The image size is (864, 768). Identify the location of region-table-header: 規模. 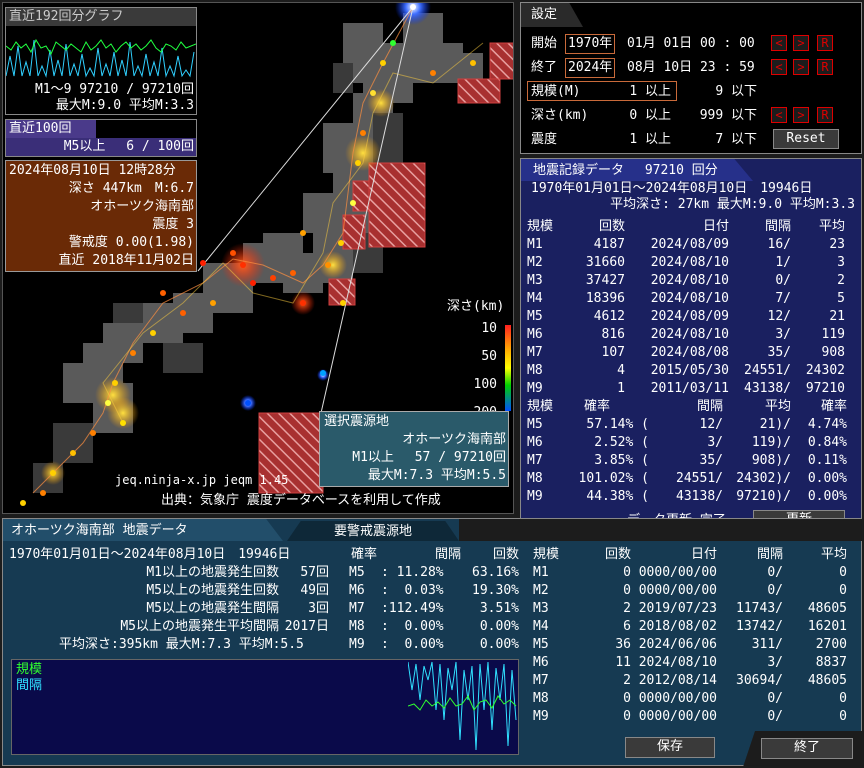
(546, 554).